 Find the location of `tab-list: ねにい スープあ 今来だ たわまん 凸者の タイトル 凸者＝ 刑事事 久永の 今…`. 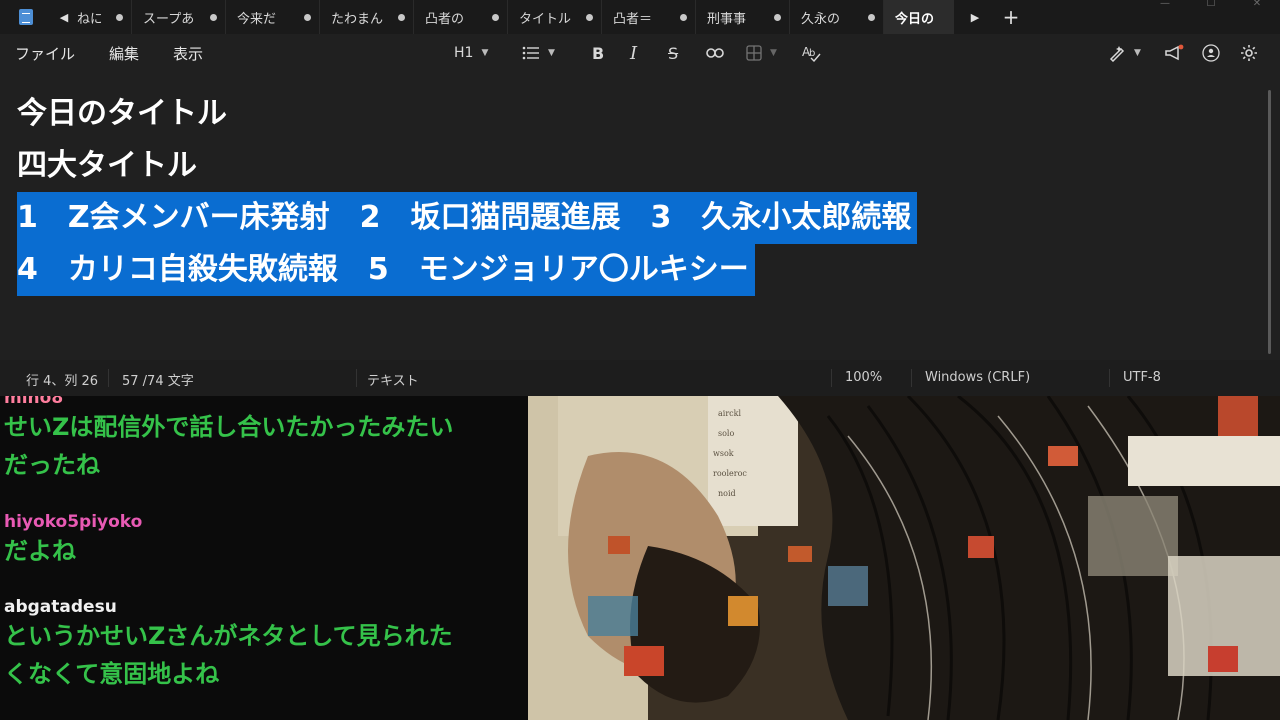

tab-list: ねにい スープあ 今来だ たわまん 凸者の タイトル 凸者＝ 刑事事 久永の 今… is located at coordinates (515, 17).